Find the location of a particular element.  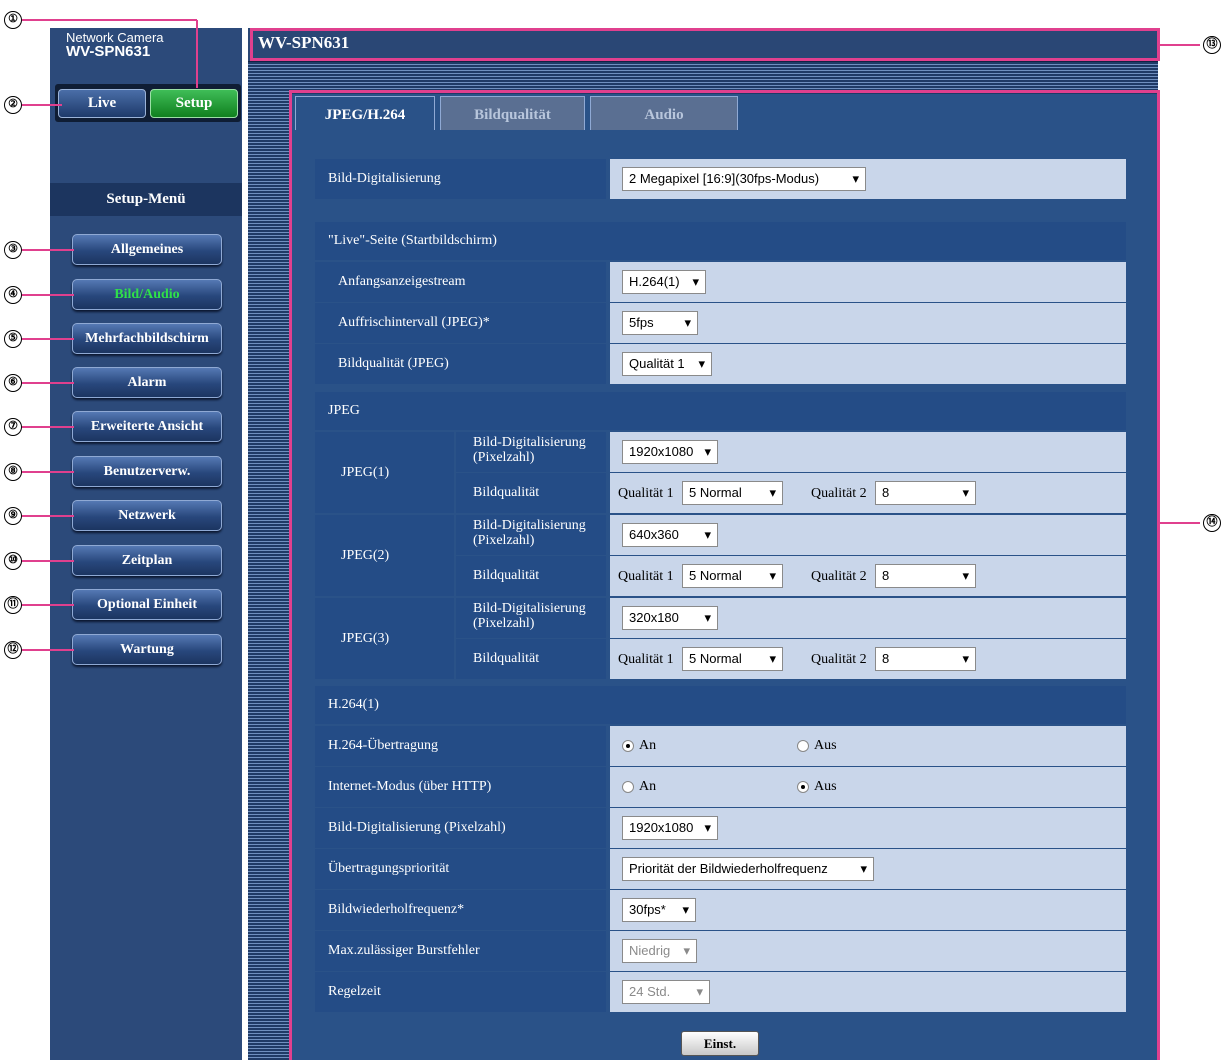

menu-item-maintenance: Wartung is located at coordinates (147, 649).